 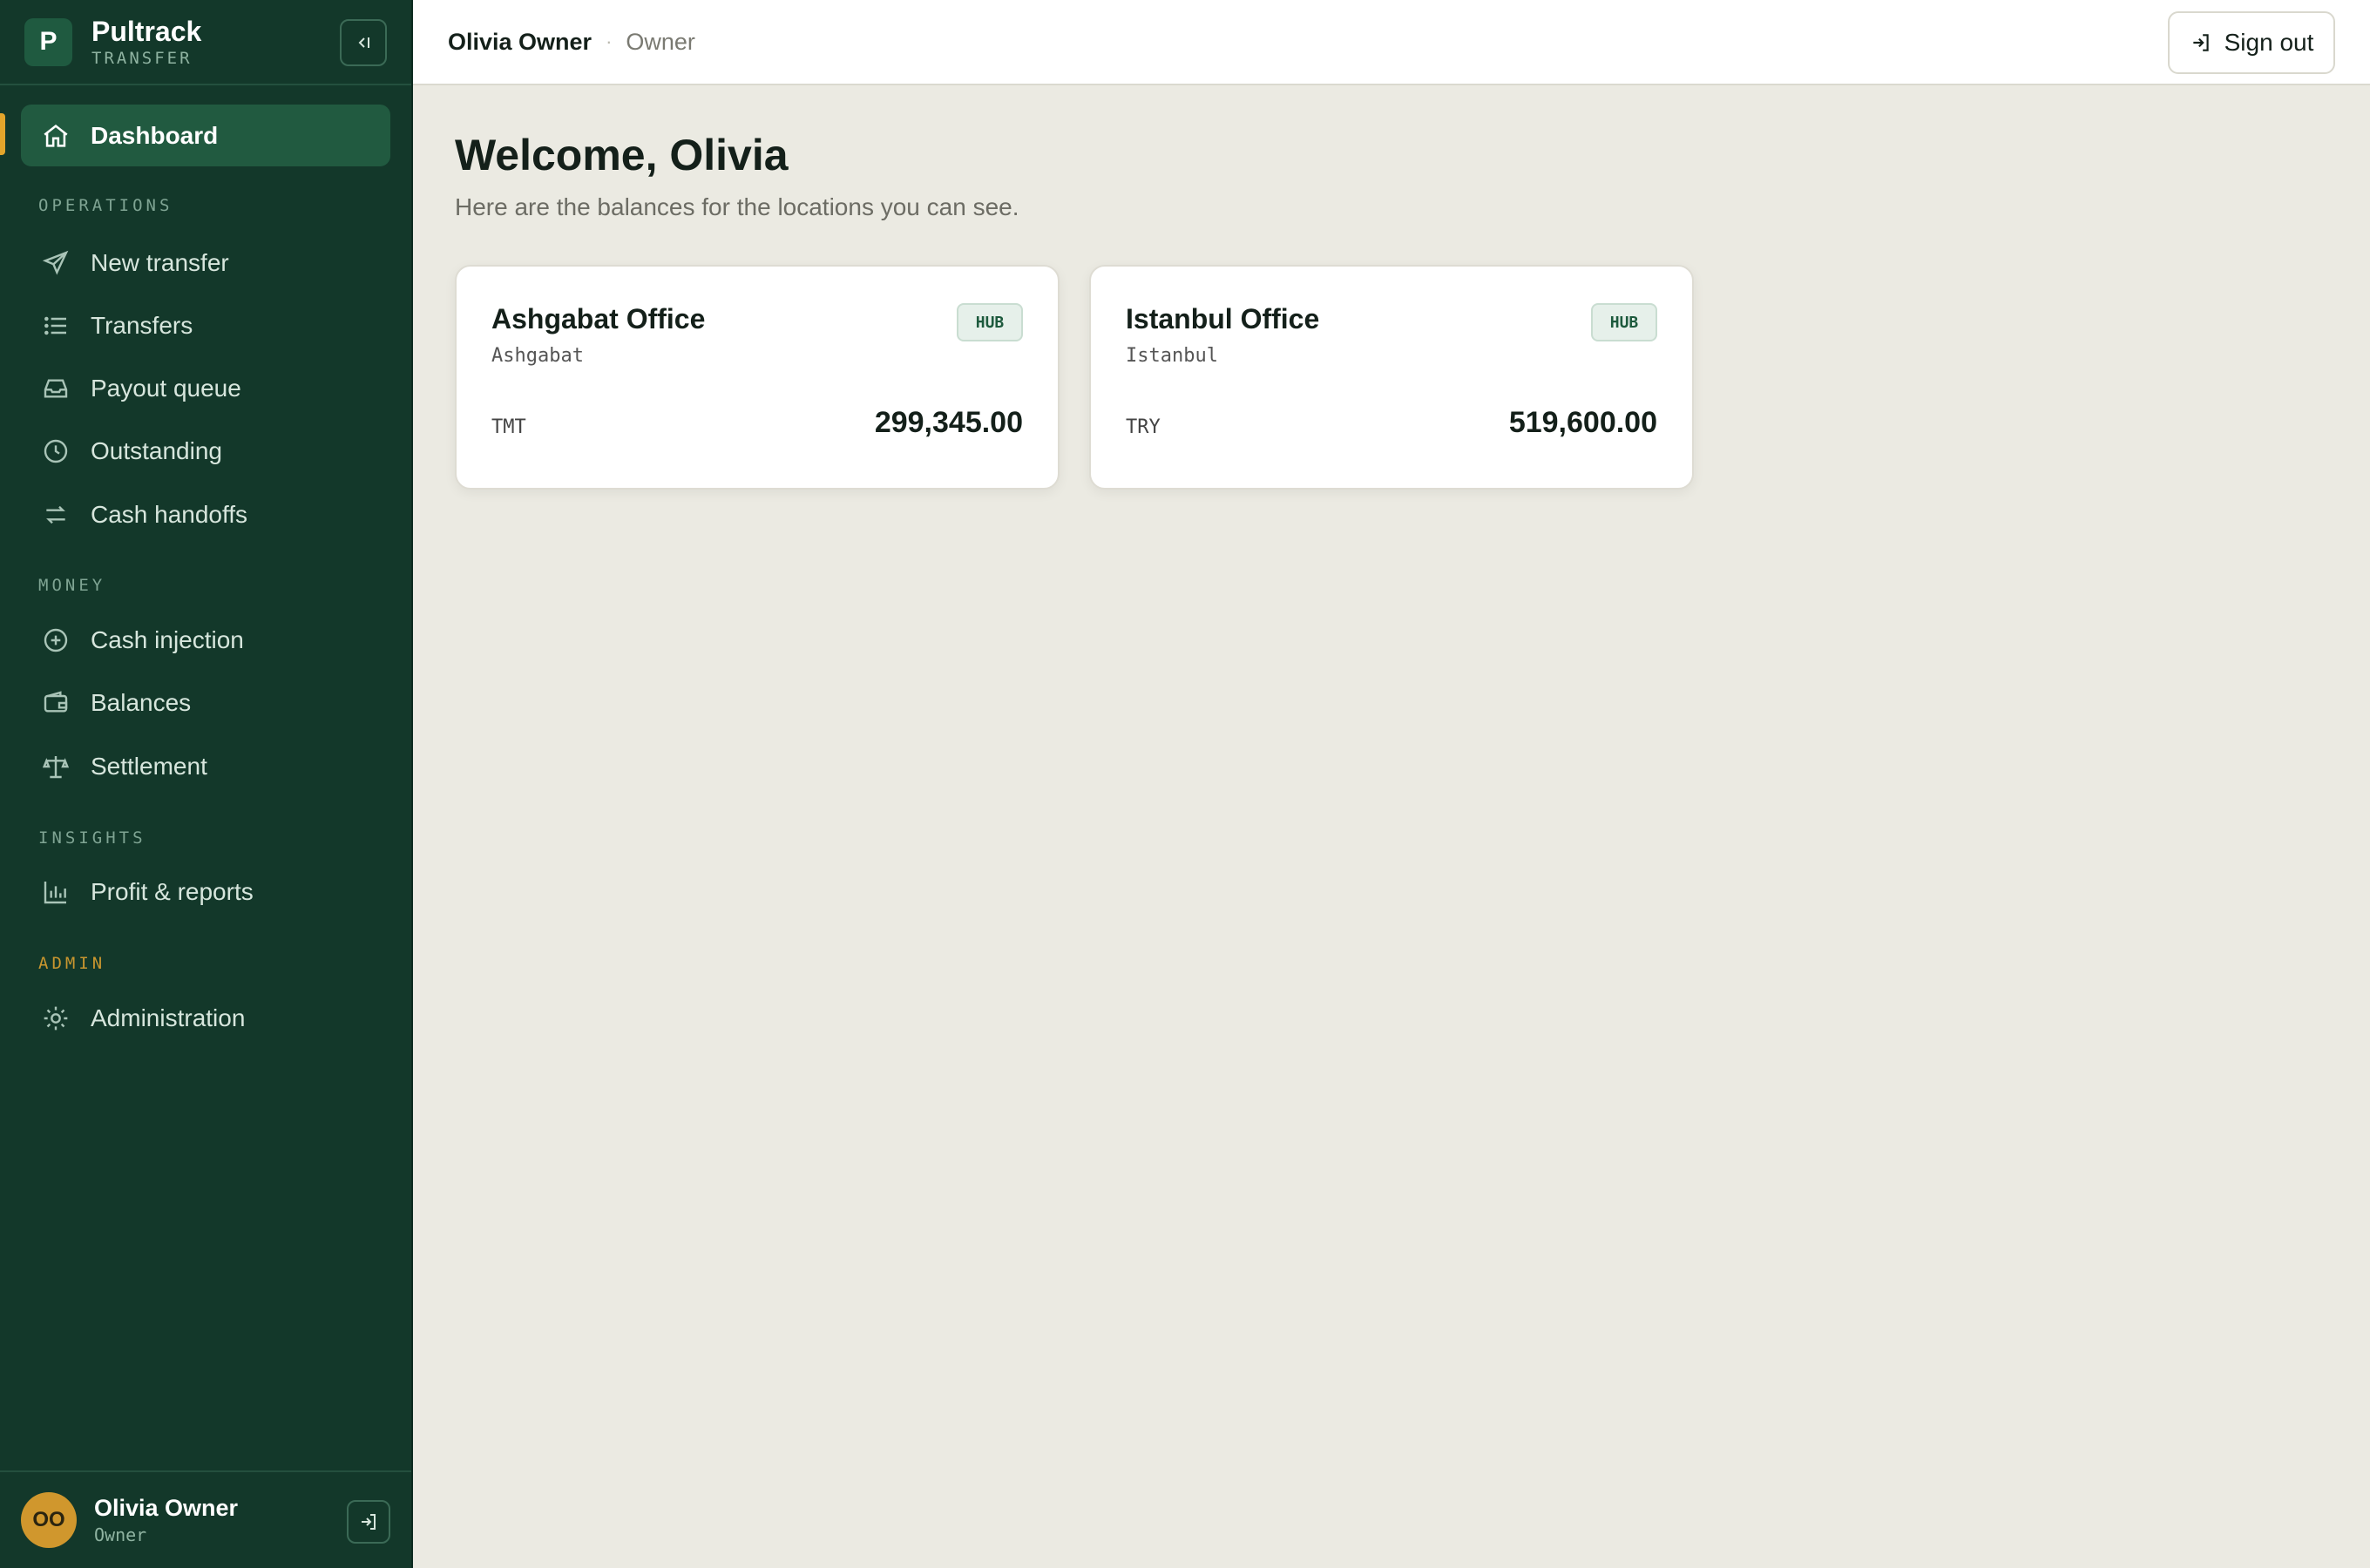 What do you see at coordinates (166, 1508) in the screenshot?
I see `user-name: Olivia Owner` at bounding box center [166, 1508].